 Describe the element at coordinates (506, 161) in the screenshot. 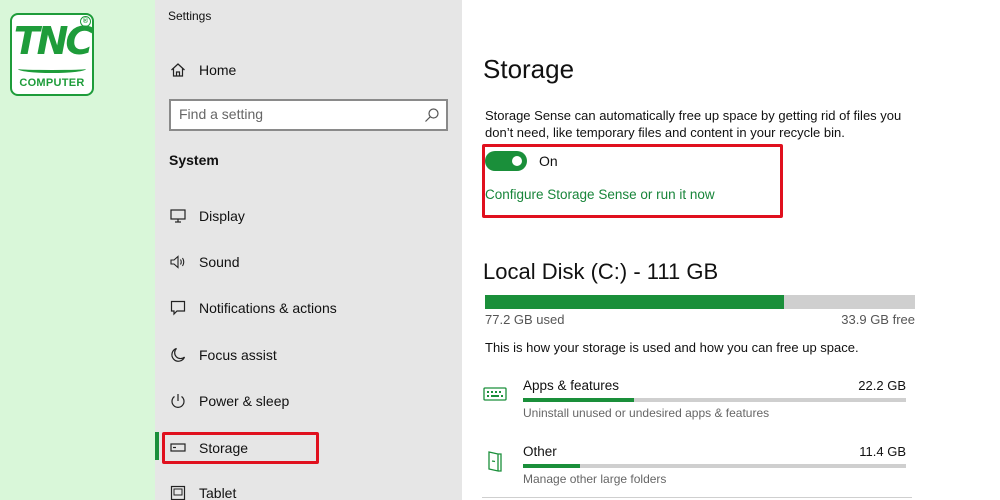

I see `storage-sense-toggle` at that location.